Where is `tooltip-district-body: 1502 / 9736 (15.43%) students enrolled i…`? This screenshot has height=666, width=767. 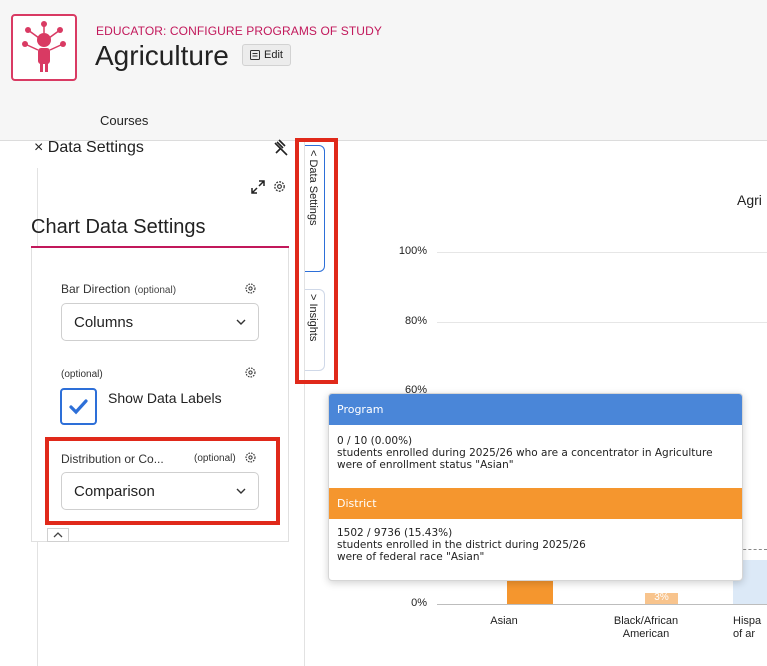 tooltip-district-body: 1502 / 9736 (15.43%) students enrolled i… is located at coordinates (461, 545).